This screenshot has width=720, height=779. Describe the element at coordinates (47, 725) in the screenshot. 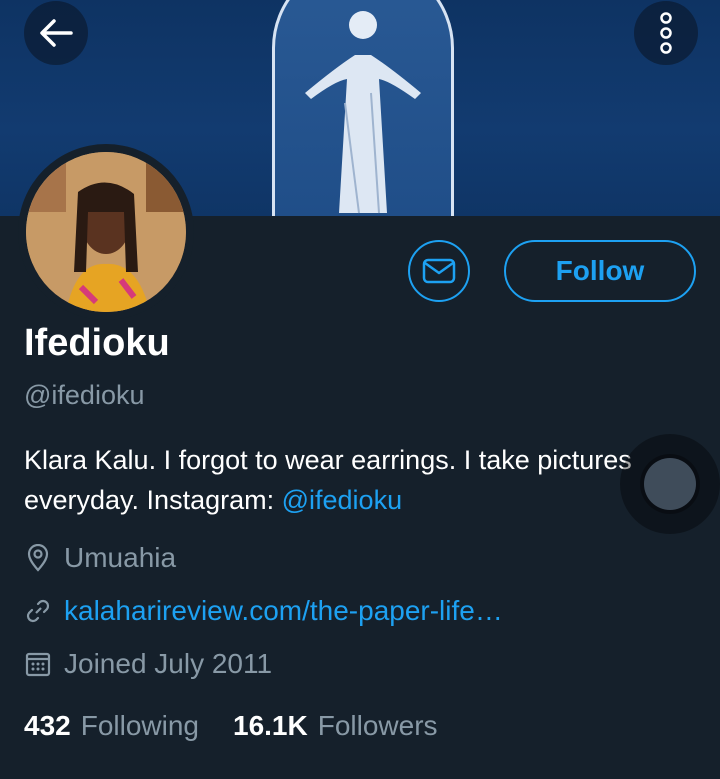

I see `following-count: 432` at that location.